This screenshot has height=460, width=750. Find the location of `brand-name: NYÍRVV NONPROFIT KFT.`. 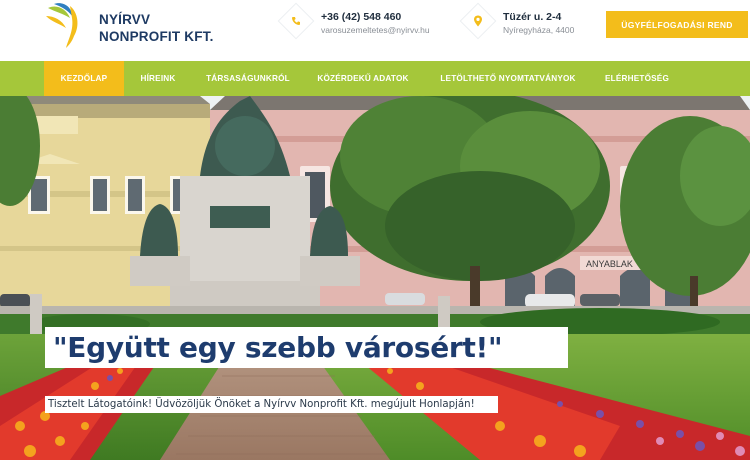

brand-name: NYÍRVV NONPROFIT KFT. is located at coordinates (156, 28).